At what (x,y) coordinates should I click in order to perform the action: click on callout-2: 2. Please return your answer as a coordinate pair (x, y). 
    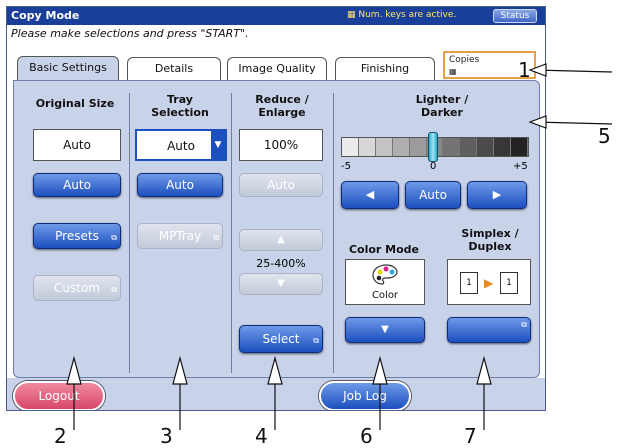
    Looking at the image, I should click on (60, 436).